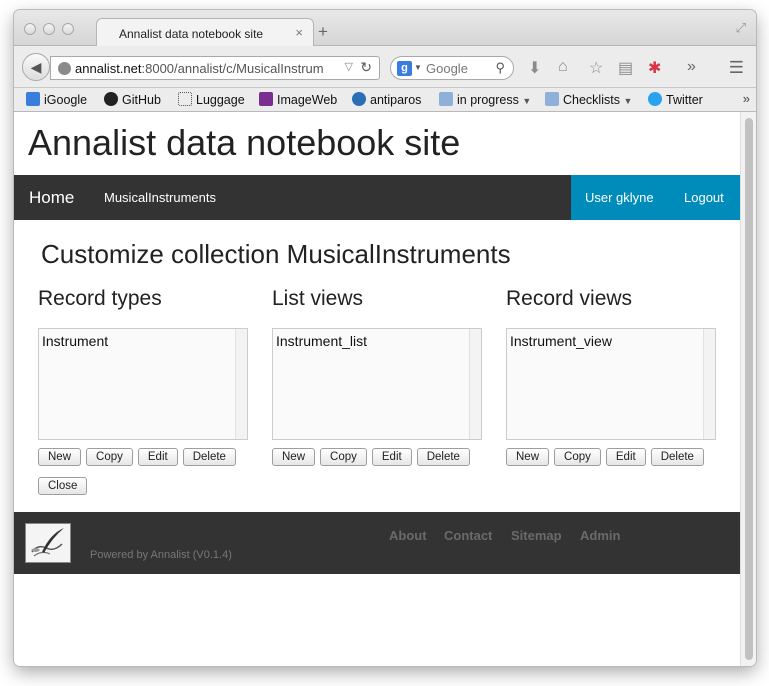 The width and height of the screenshot is (769, 686). Describe the element at coordinates (48, 543) in the screenshot. I see `annalist-logo` at that location.